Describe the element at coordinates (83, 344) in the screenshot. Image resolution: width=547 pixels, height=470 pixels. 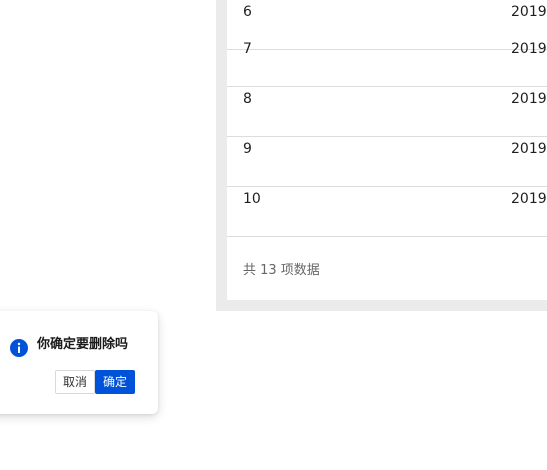
I see `popconfirm-title: 你确定要删除吗` at that location.